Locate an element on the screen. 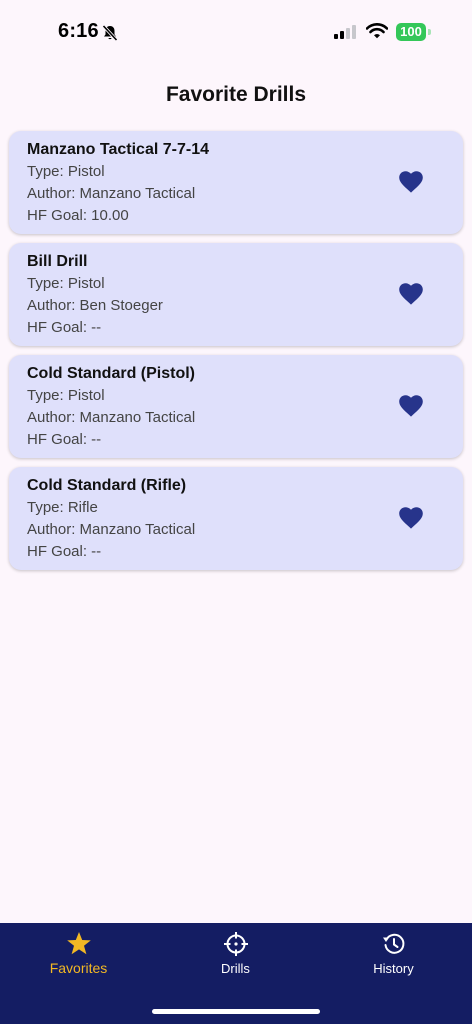 The image size is (472, 1024). tab-label: Drills is located at coordinates (235, 968).